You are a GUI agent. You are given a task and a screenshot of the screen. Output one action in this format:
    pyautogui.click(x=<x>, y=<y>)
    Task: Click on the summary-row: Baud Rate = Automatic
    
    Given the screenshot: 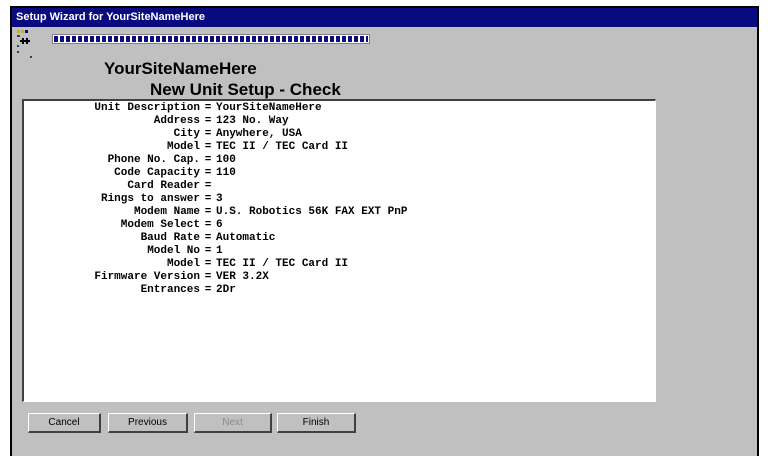 What is the action you would take?
    pyautogui.click(x=150, y=238)
    